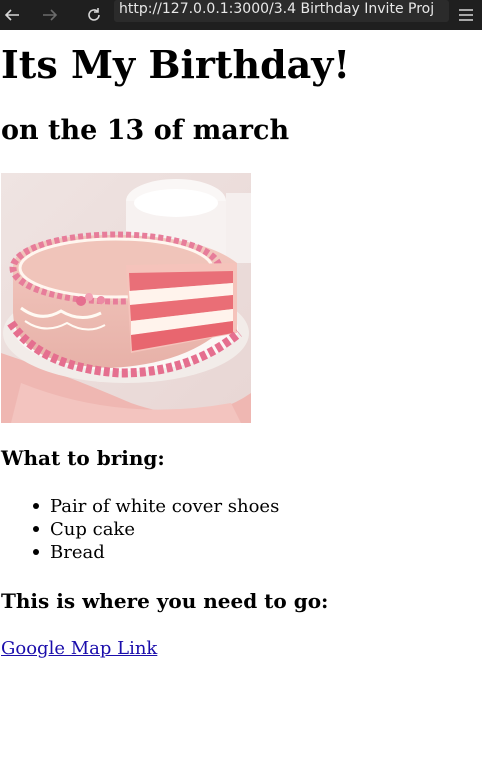 The image size is (482, 780). I want to click on reload-icon, so click(94, 15).